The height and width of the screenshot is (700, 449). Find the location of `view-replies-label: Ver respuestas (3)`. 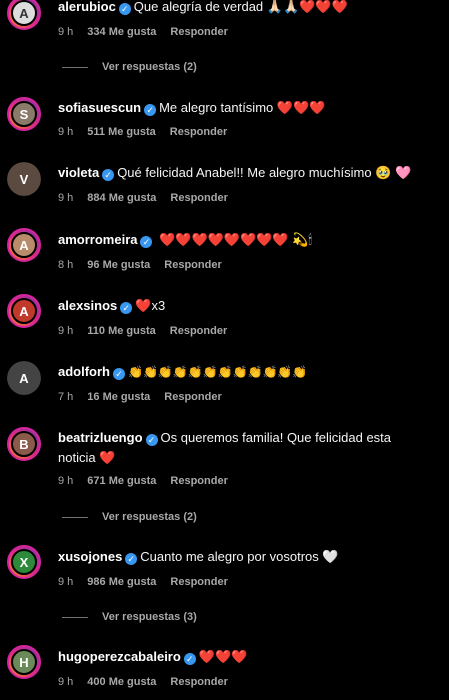

view-replies-label: Ver respuestas (3) is located at coordinates (149, 617).